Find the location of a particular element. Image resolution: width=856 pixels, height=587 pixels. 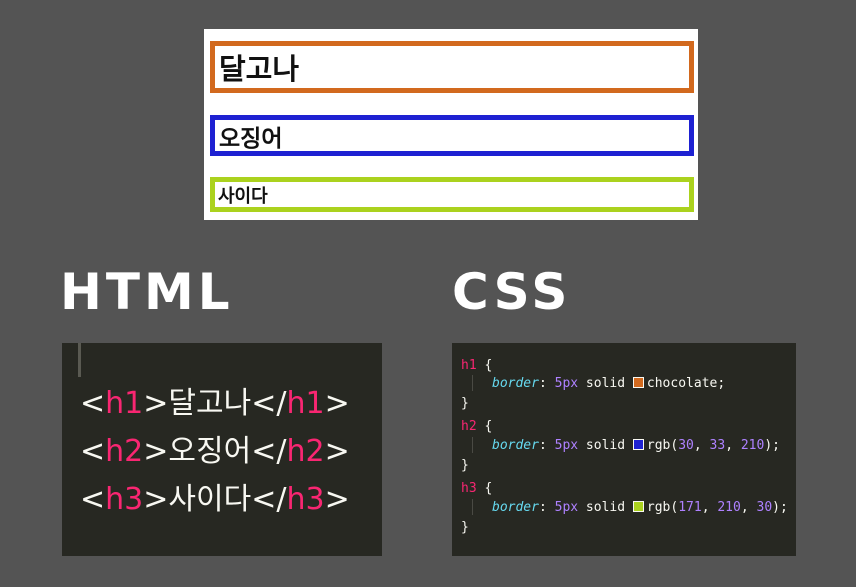

css-selector-line: h2 { is located at coordinates (477, 426).